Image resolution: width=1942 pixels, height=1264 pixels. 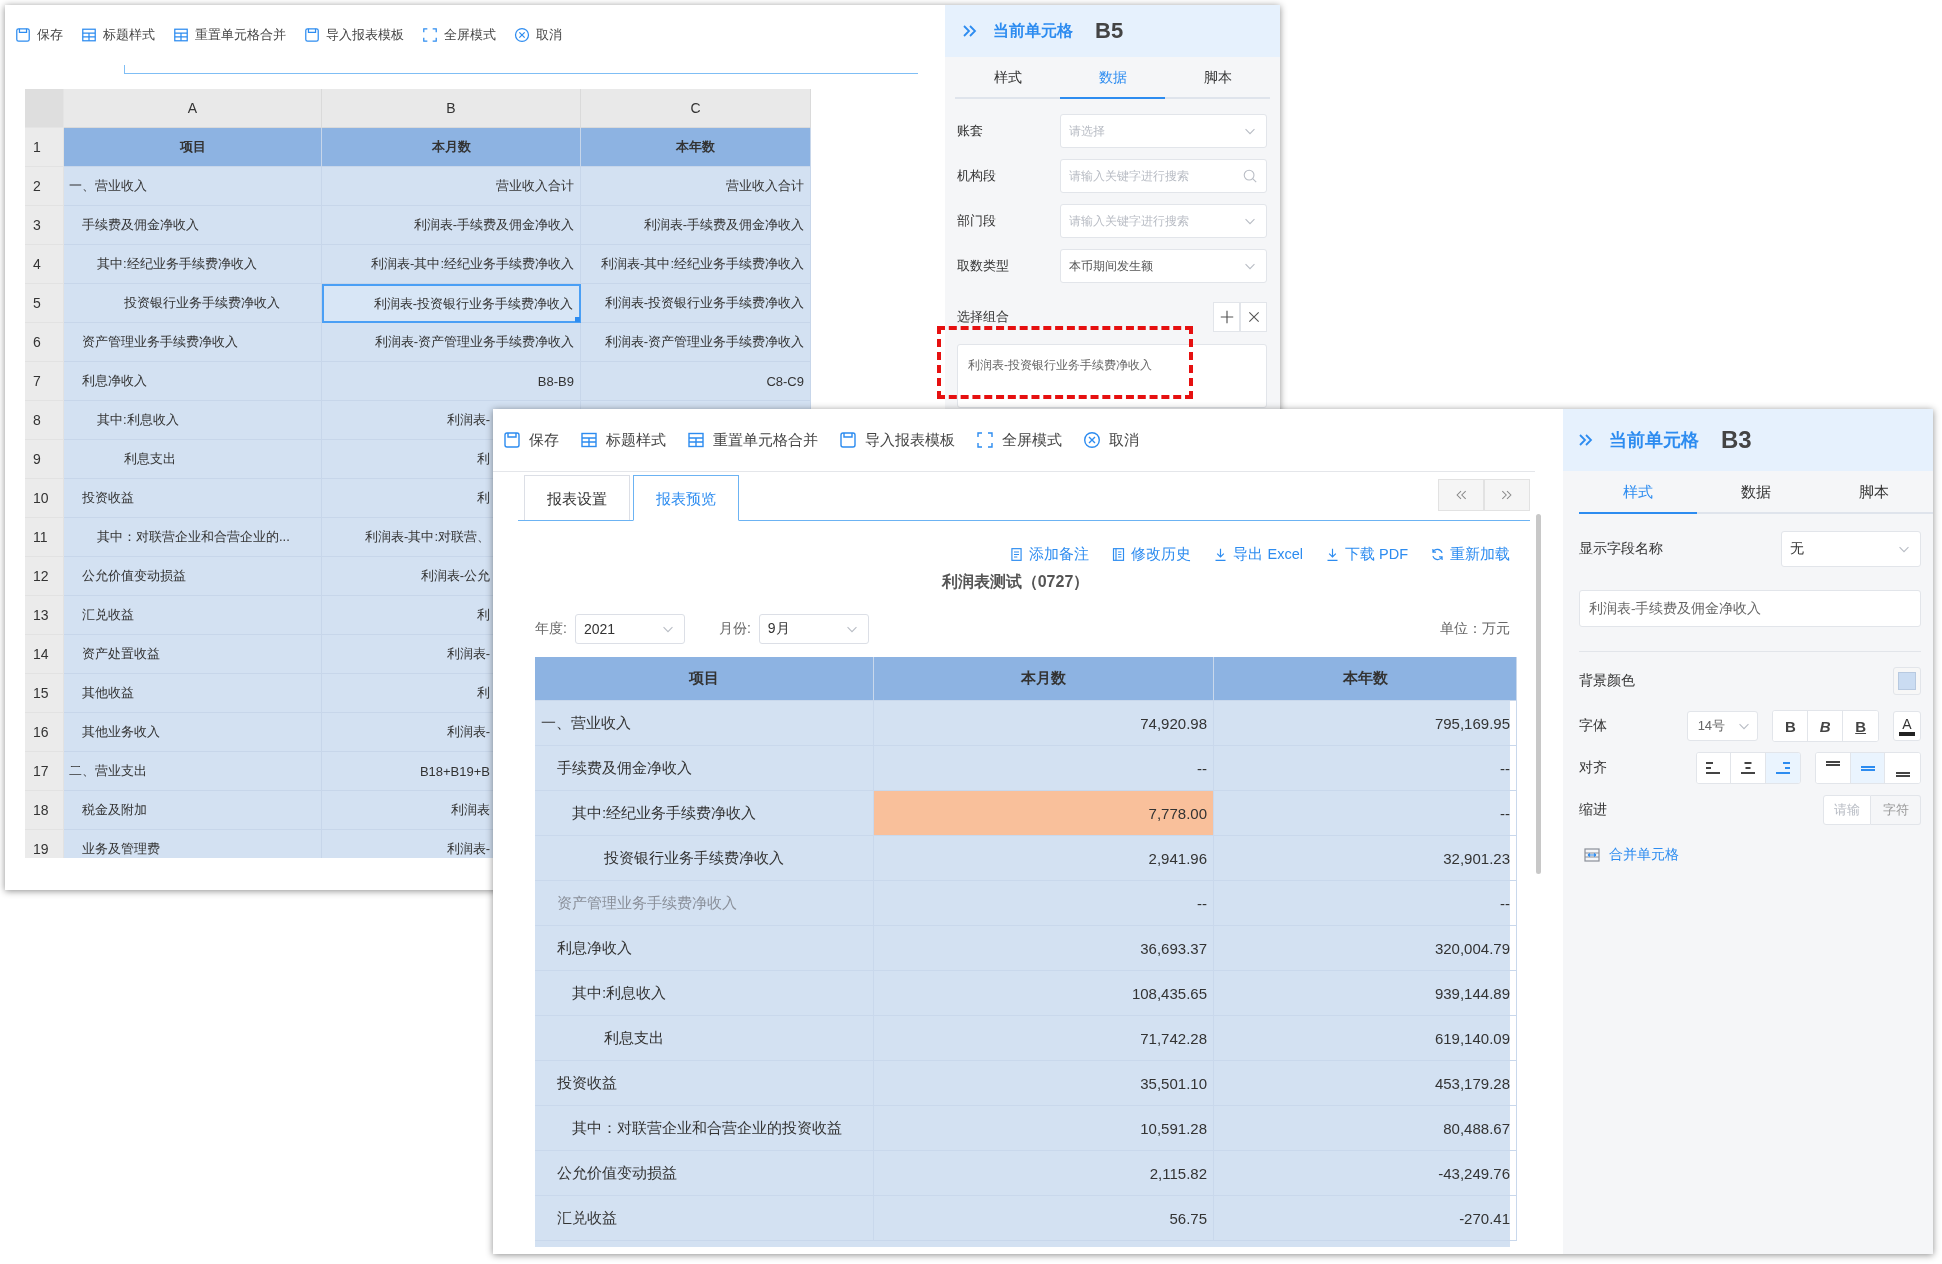 I want to click on double-chevron-left-icon, so click(x=1461, y=495).